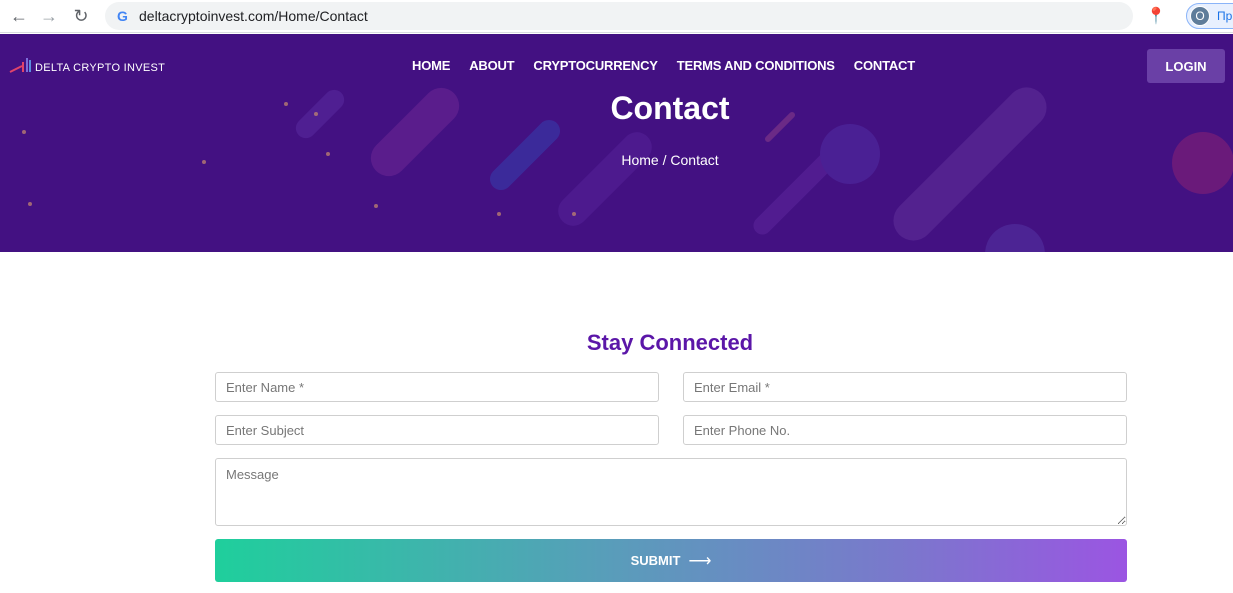 The image size is (1233, 593). Describe the element at coordinates (595, 65) in the screenshot. I see `nav-cryptocurrency: CRYPTOCURRENCY` at that location.